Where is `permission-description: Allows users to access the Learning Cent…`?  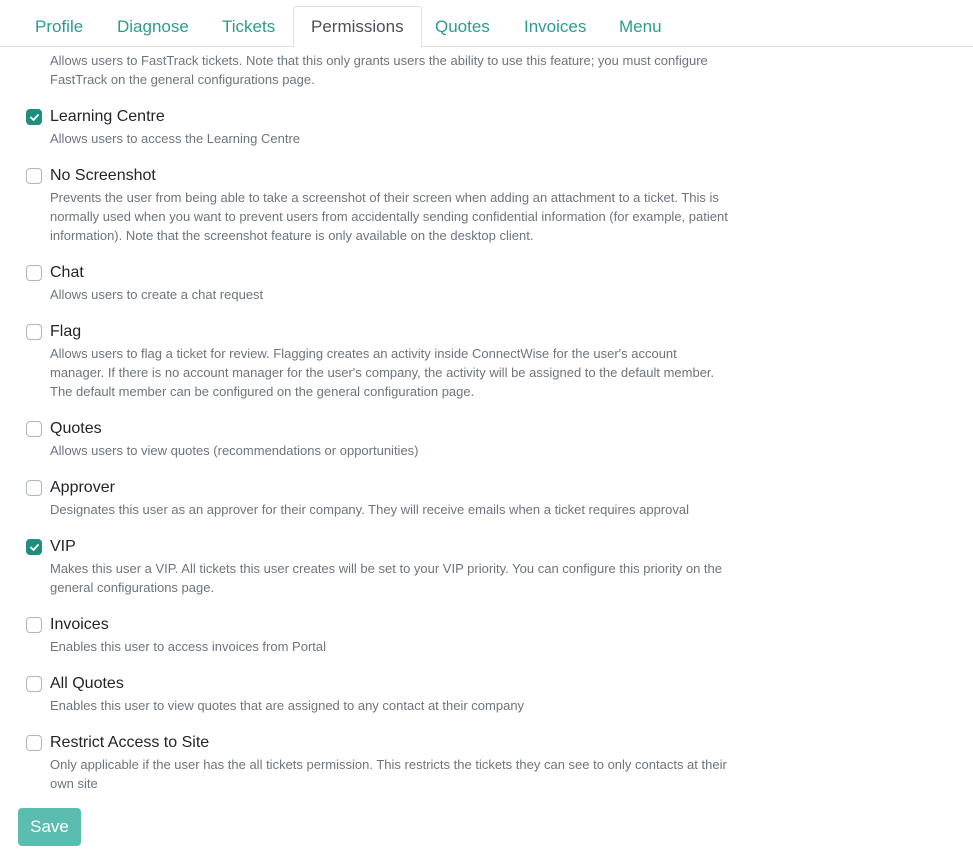
permission-description: Allows users to access the Learning Cent… is located at coordinates (175, 138).